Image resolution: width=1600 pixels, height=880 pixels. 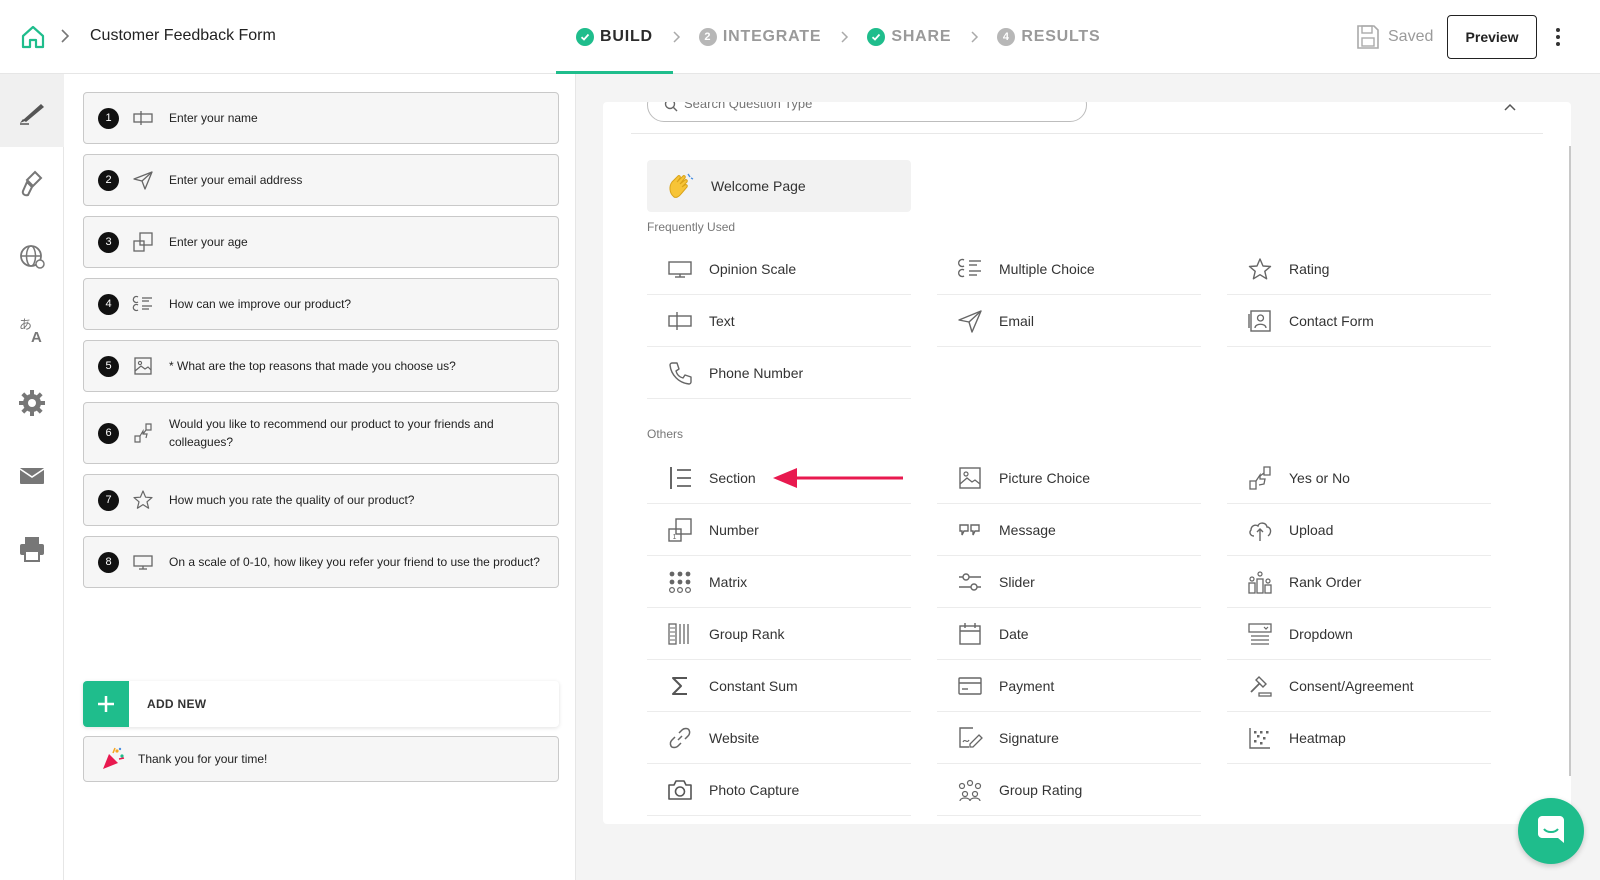 What do you see at coordinates (909, 37) in the screenshot?
I see `step-share: SHARE` at bounding box center [909, 37].